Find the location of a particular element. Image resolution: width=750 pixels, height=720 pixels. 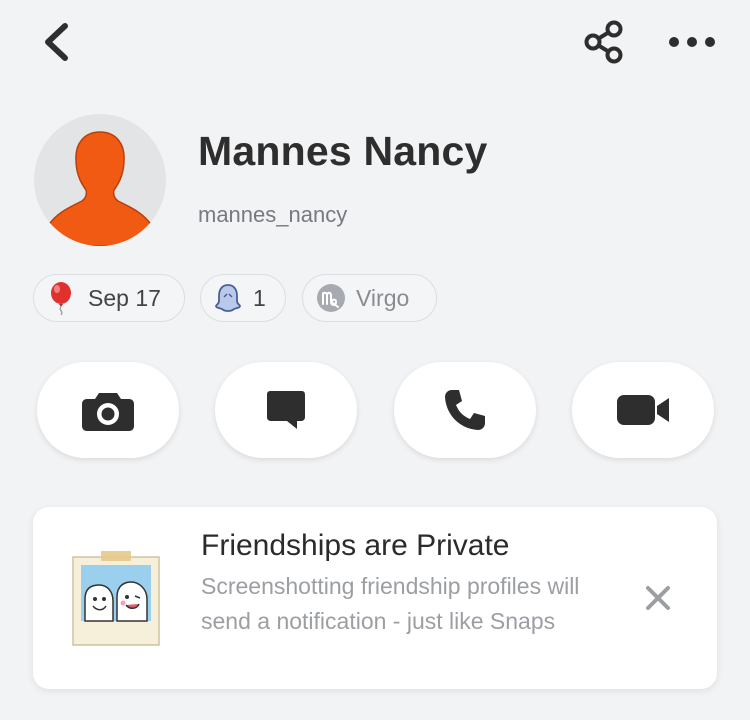

notice-title: Friendships are Private is located at coordinates (355, 545).